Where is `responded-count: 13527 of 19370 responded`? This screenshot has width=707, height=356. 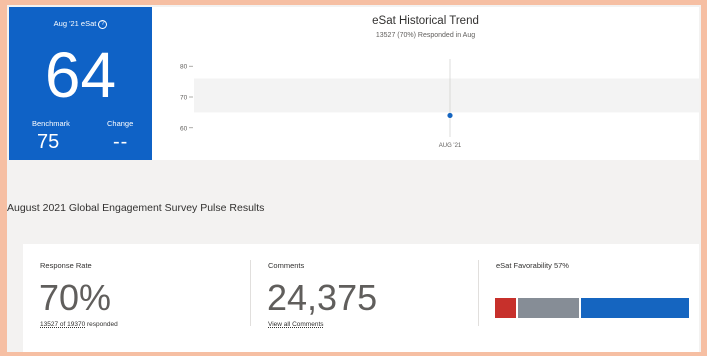
responded-count: 13527 of 19370 responded is located at coordinates (79, 324).